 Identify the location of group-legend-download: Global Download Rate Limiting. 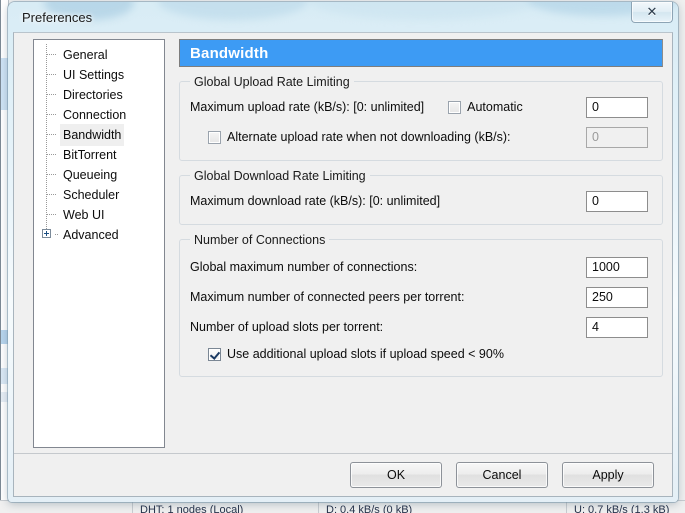
(280, 176).